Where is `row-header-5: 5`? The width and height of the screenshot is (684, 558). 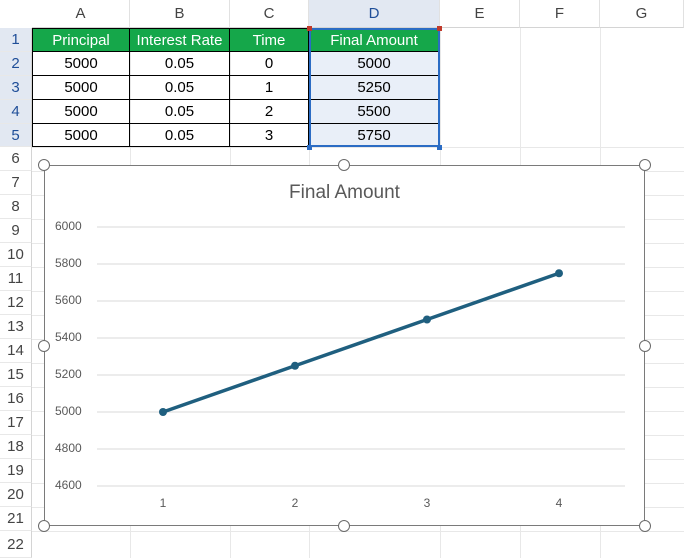 row-header-5: 5 is located at coordinates (16, 135).